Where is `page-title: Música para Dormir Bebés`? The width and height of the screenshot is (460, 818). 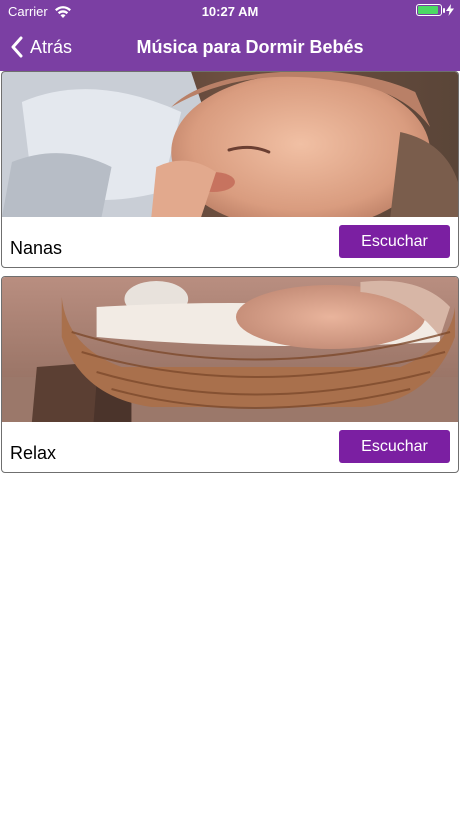 page-title: Música para Dormir Bebés is located at coordinates (250, 47).